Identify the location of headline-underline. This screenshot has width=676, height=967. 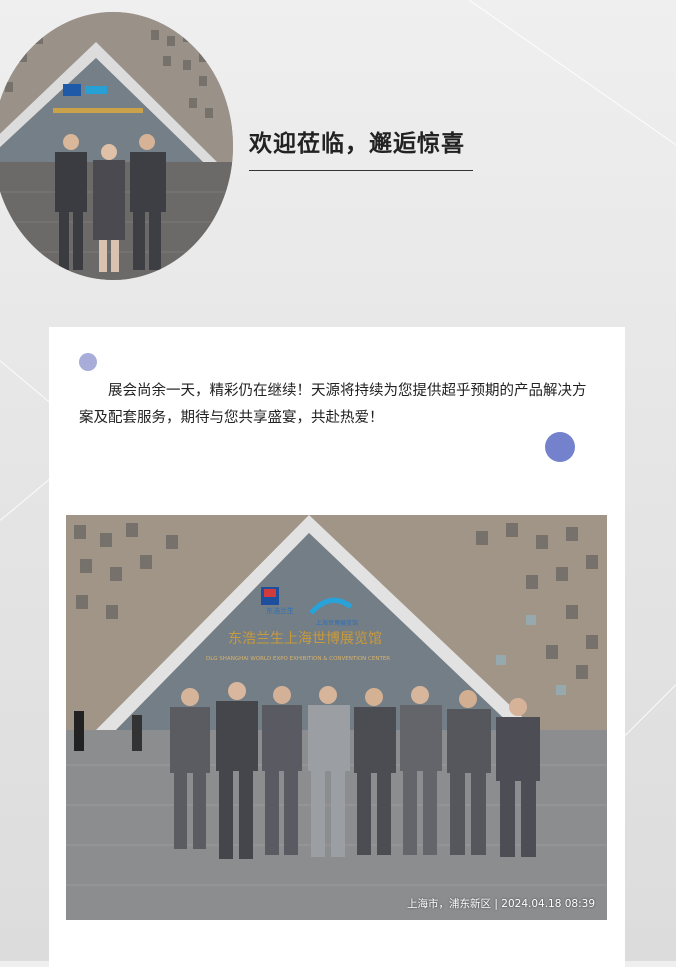
(361, 170).